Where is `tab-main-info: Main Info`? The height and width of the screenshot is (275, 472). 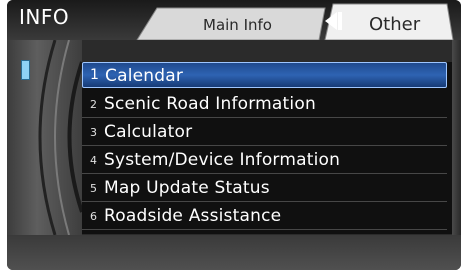 tab-main-info: Main Info is located at coordinates (237, 25).